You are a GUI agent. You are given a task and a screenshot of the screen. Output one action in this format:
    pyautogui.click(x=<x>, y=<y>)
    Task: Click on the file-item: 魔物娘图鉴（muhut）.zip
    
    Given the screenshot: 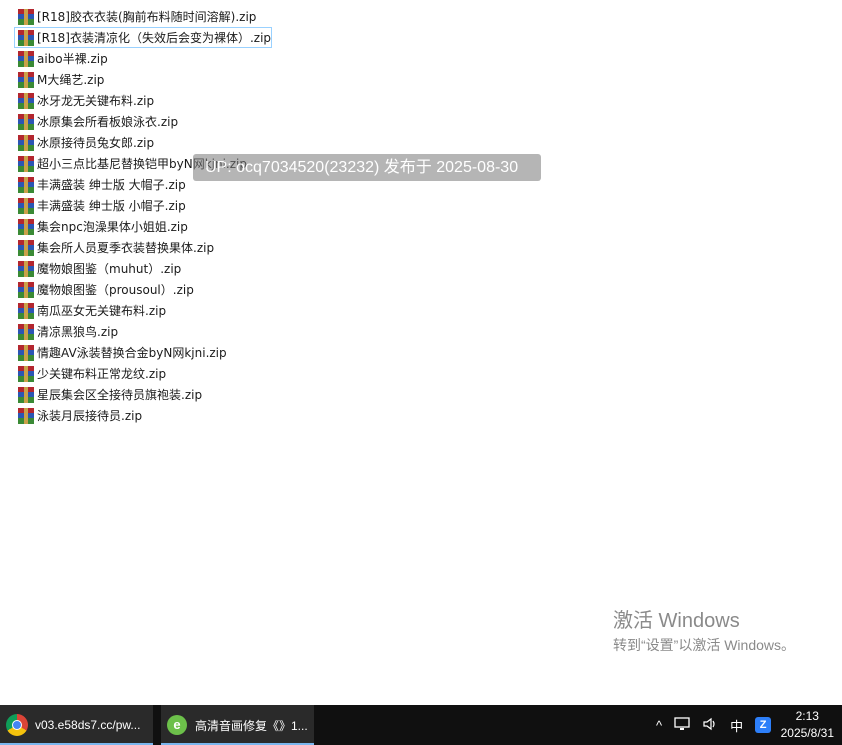 What is the action you would take?
    pyautogui.click(x=214, y=268)
    